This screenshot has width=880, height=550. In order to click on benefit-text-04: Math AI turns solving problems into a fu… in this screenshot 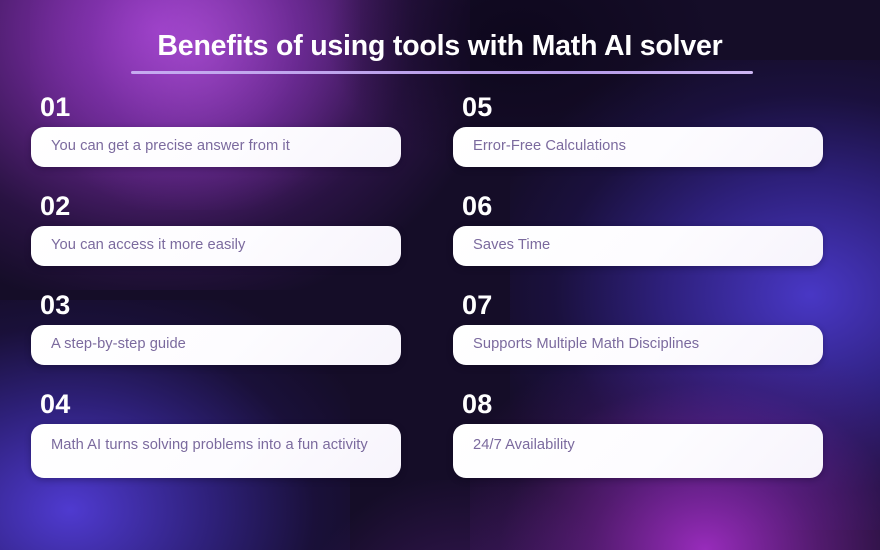, I will do `click(209, 445)`.